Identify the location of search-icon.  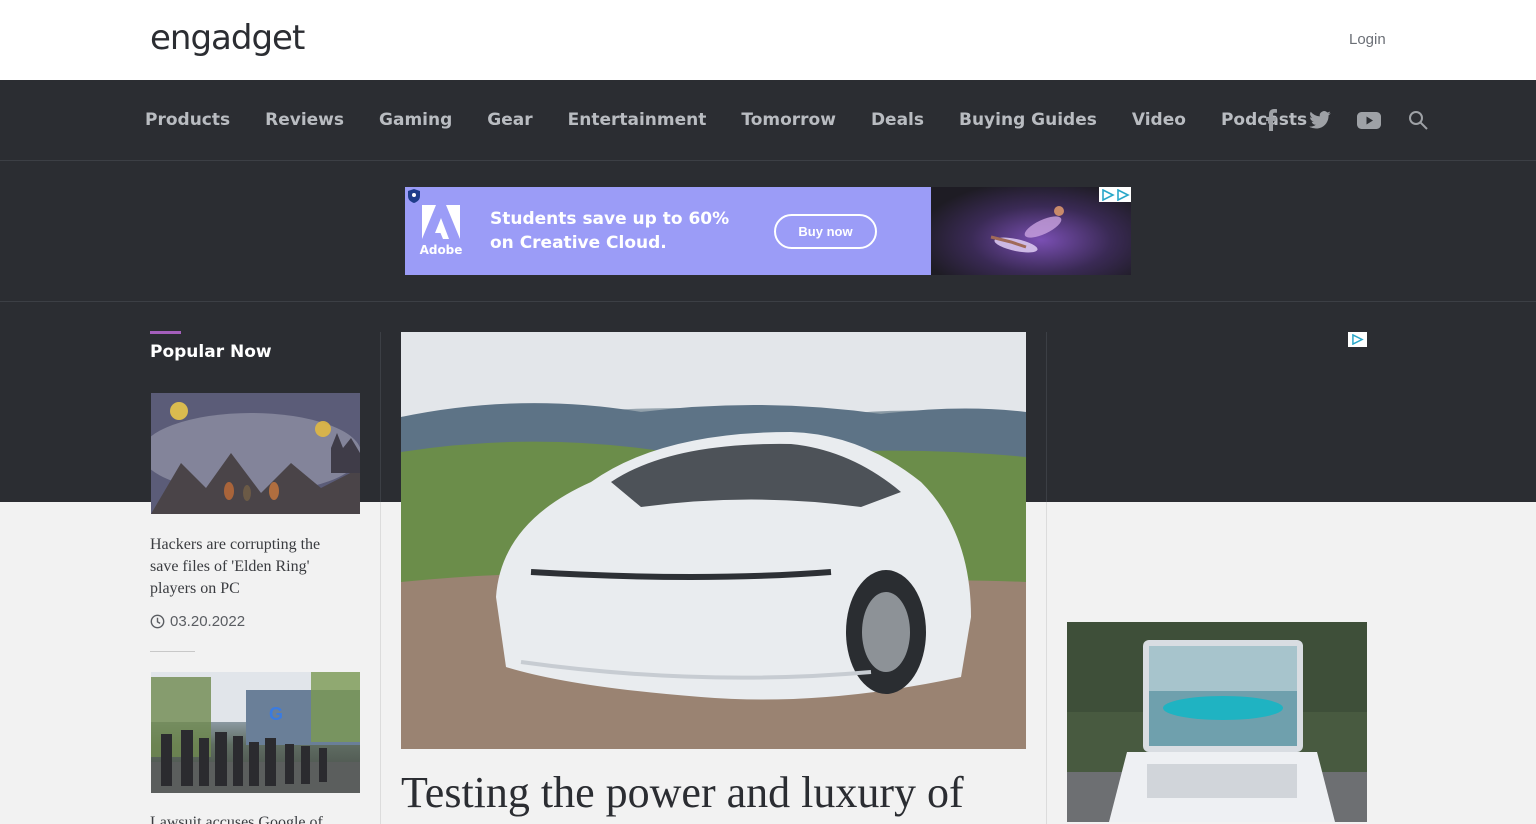
(1418, 120).